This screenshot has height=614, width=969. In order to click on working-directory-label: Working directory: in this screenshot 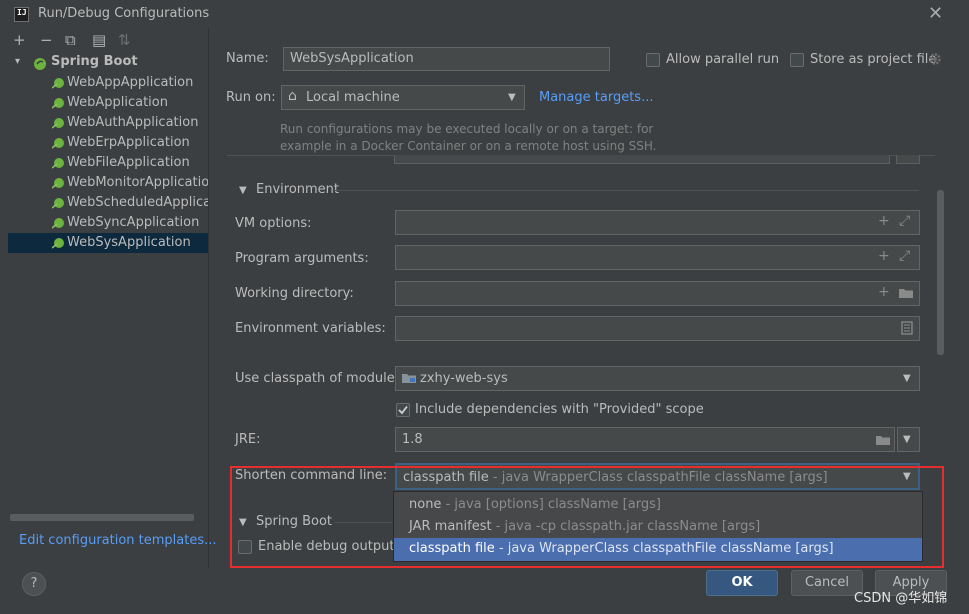, I will do `click(294, 293)`.